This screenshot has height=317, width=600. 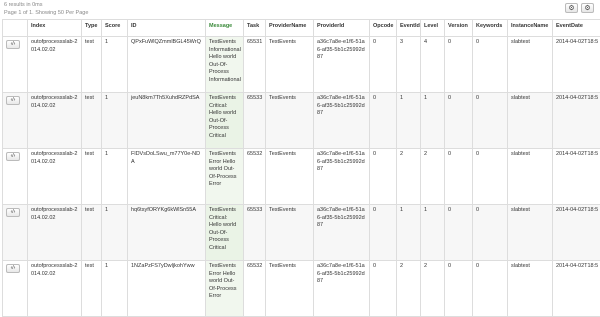 I want to click on options-button: ⚙, so click(x=587, y=8).